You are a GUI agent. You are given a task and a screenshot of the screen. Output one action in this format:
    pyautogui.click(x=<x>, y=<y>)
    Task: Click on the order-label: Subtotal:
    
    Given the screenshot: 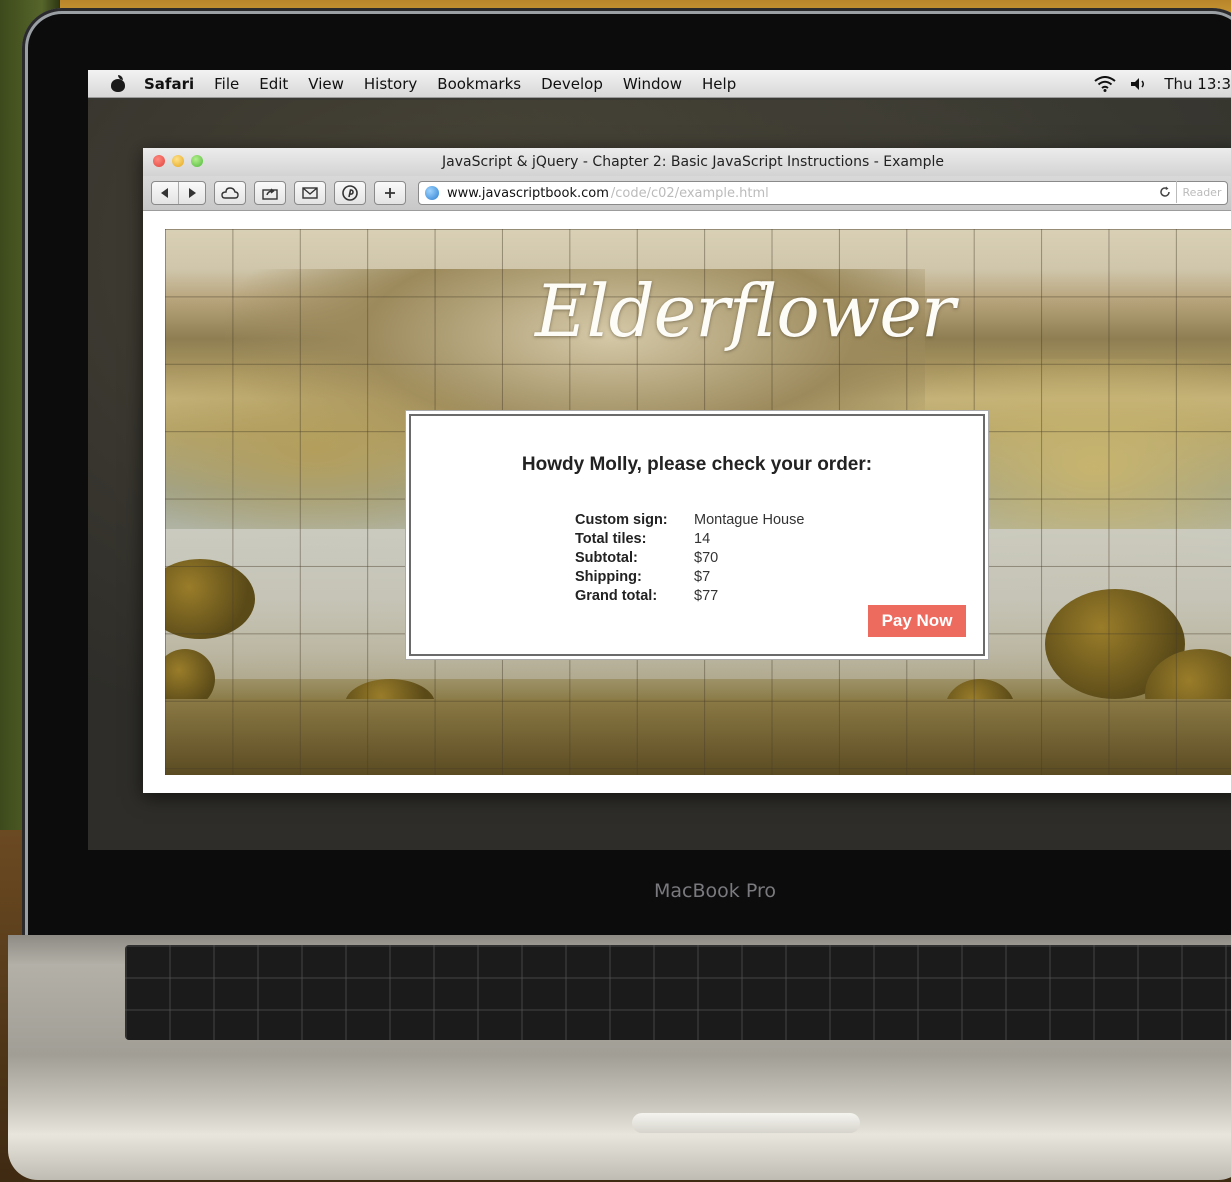 What is the action you would take?
    pyautogui.click(x=606, y=557)
    